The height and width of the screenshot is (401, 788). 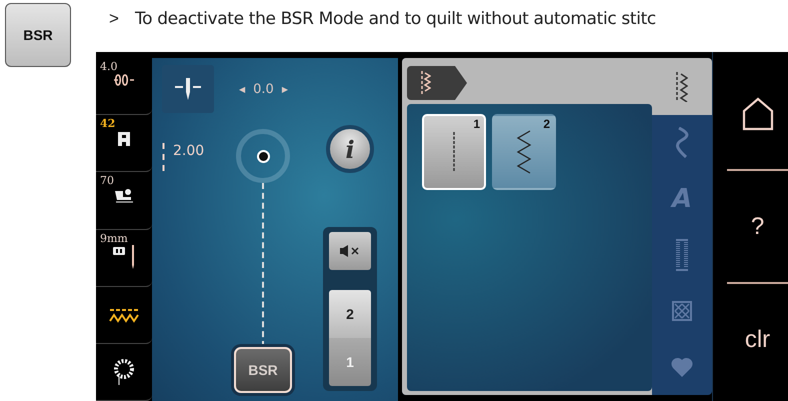 What do you see at coordinates (263, 89) in the screenshot?
I see `needle-position-value: ◀ 0.0 ▶` at bounding box center [263, 89].